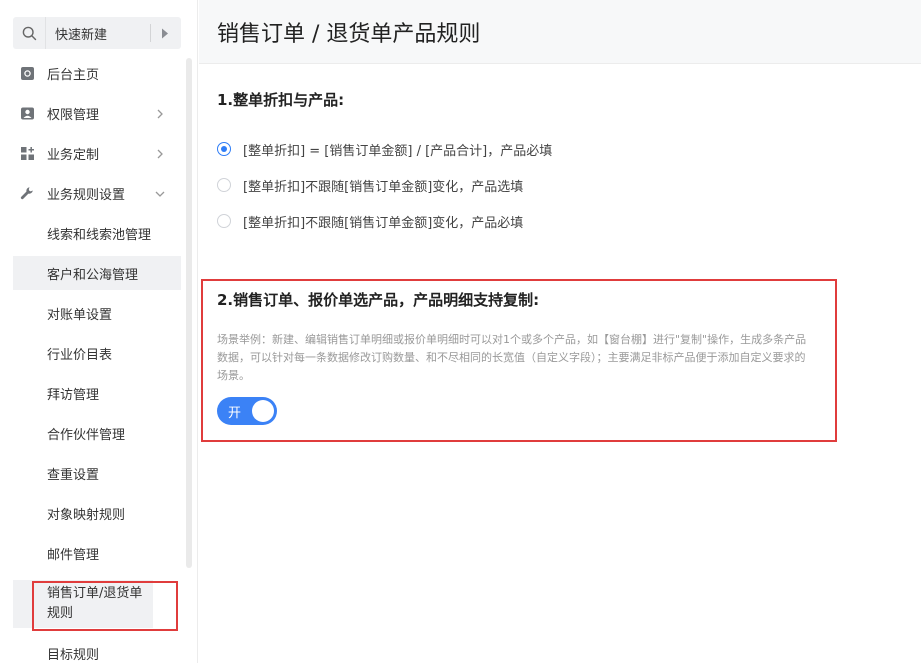  I want to click on chevron-down-icon, so click(160, 193).